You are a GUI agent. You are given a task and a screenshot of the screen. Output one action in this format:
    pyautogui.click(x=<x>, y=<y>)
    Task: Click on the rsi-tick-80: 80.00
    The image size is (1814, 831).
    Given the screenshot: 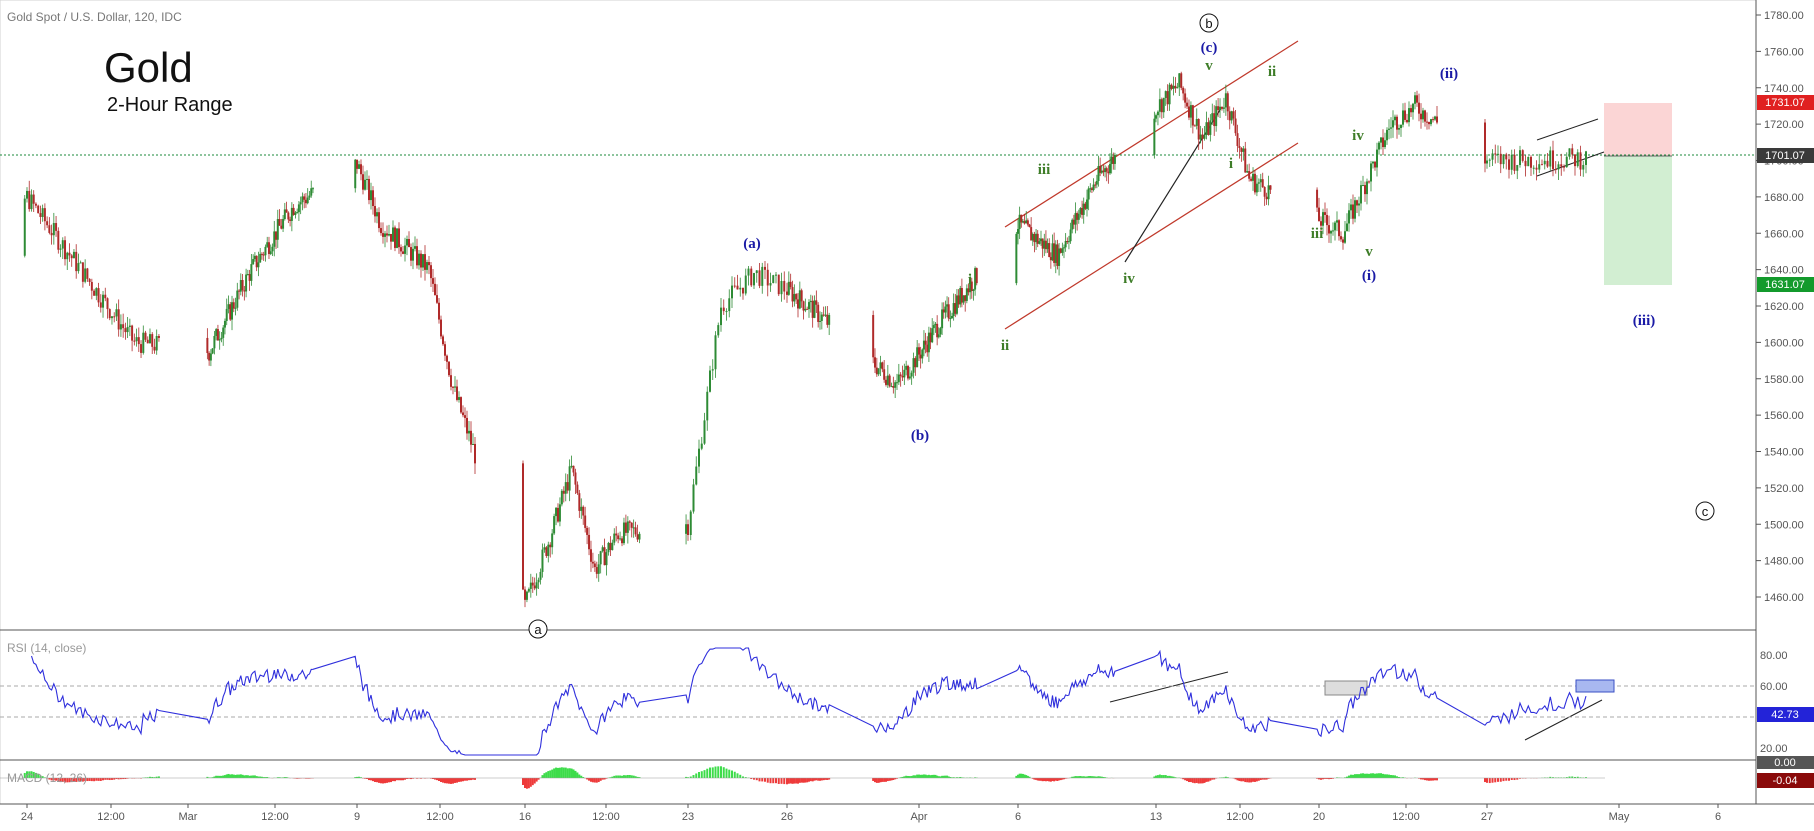 What is the action you would take?
    pyautogui.click(x=1774, y=656)
    